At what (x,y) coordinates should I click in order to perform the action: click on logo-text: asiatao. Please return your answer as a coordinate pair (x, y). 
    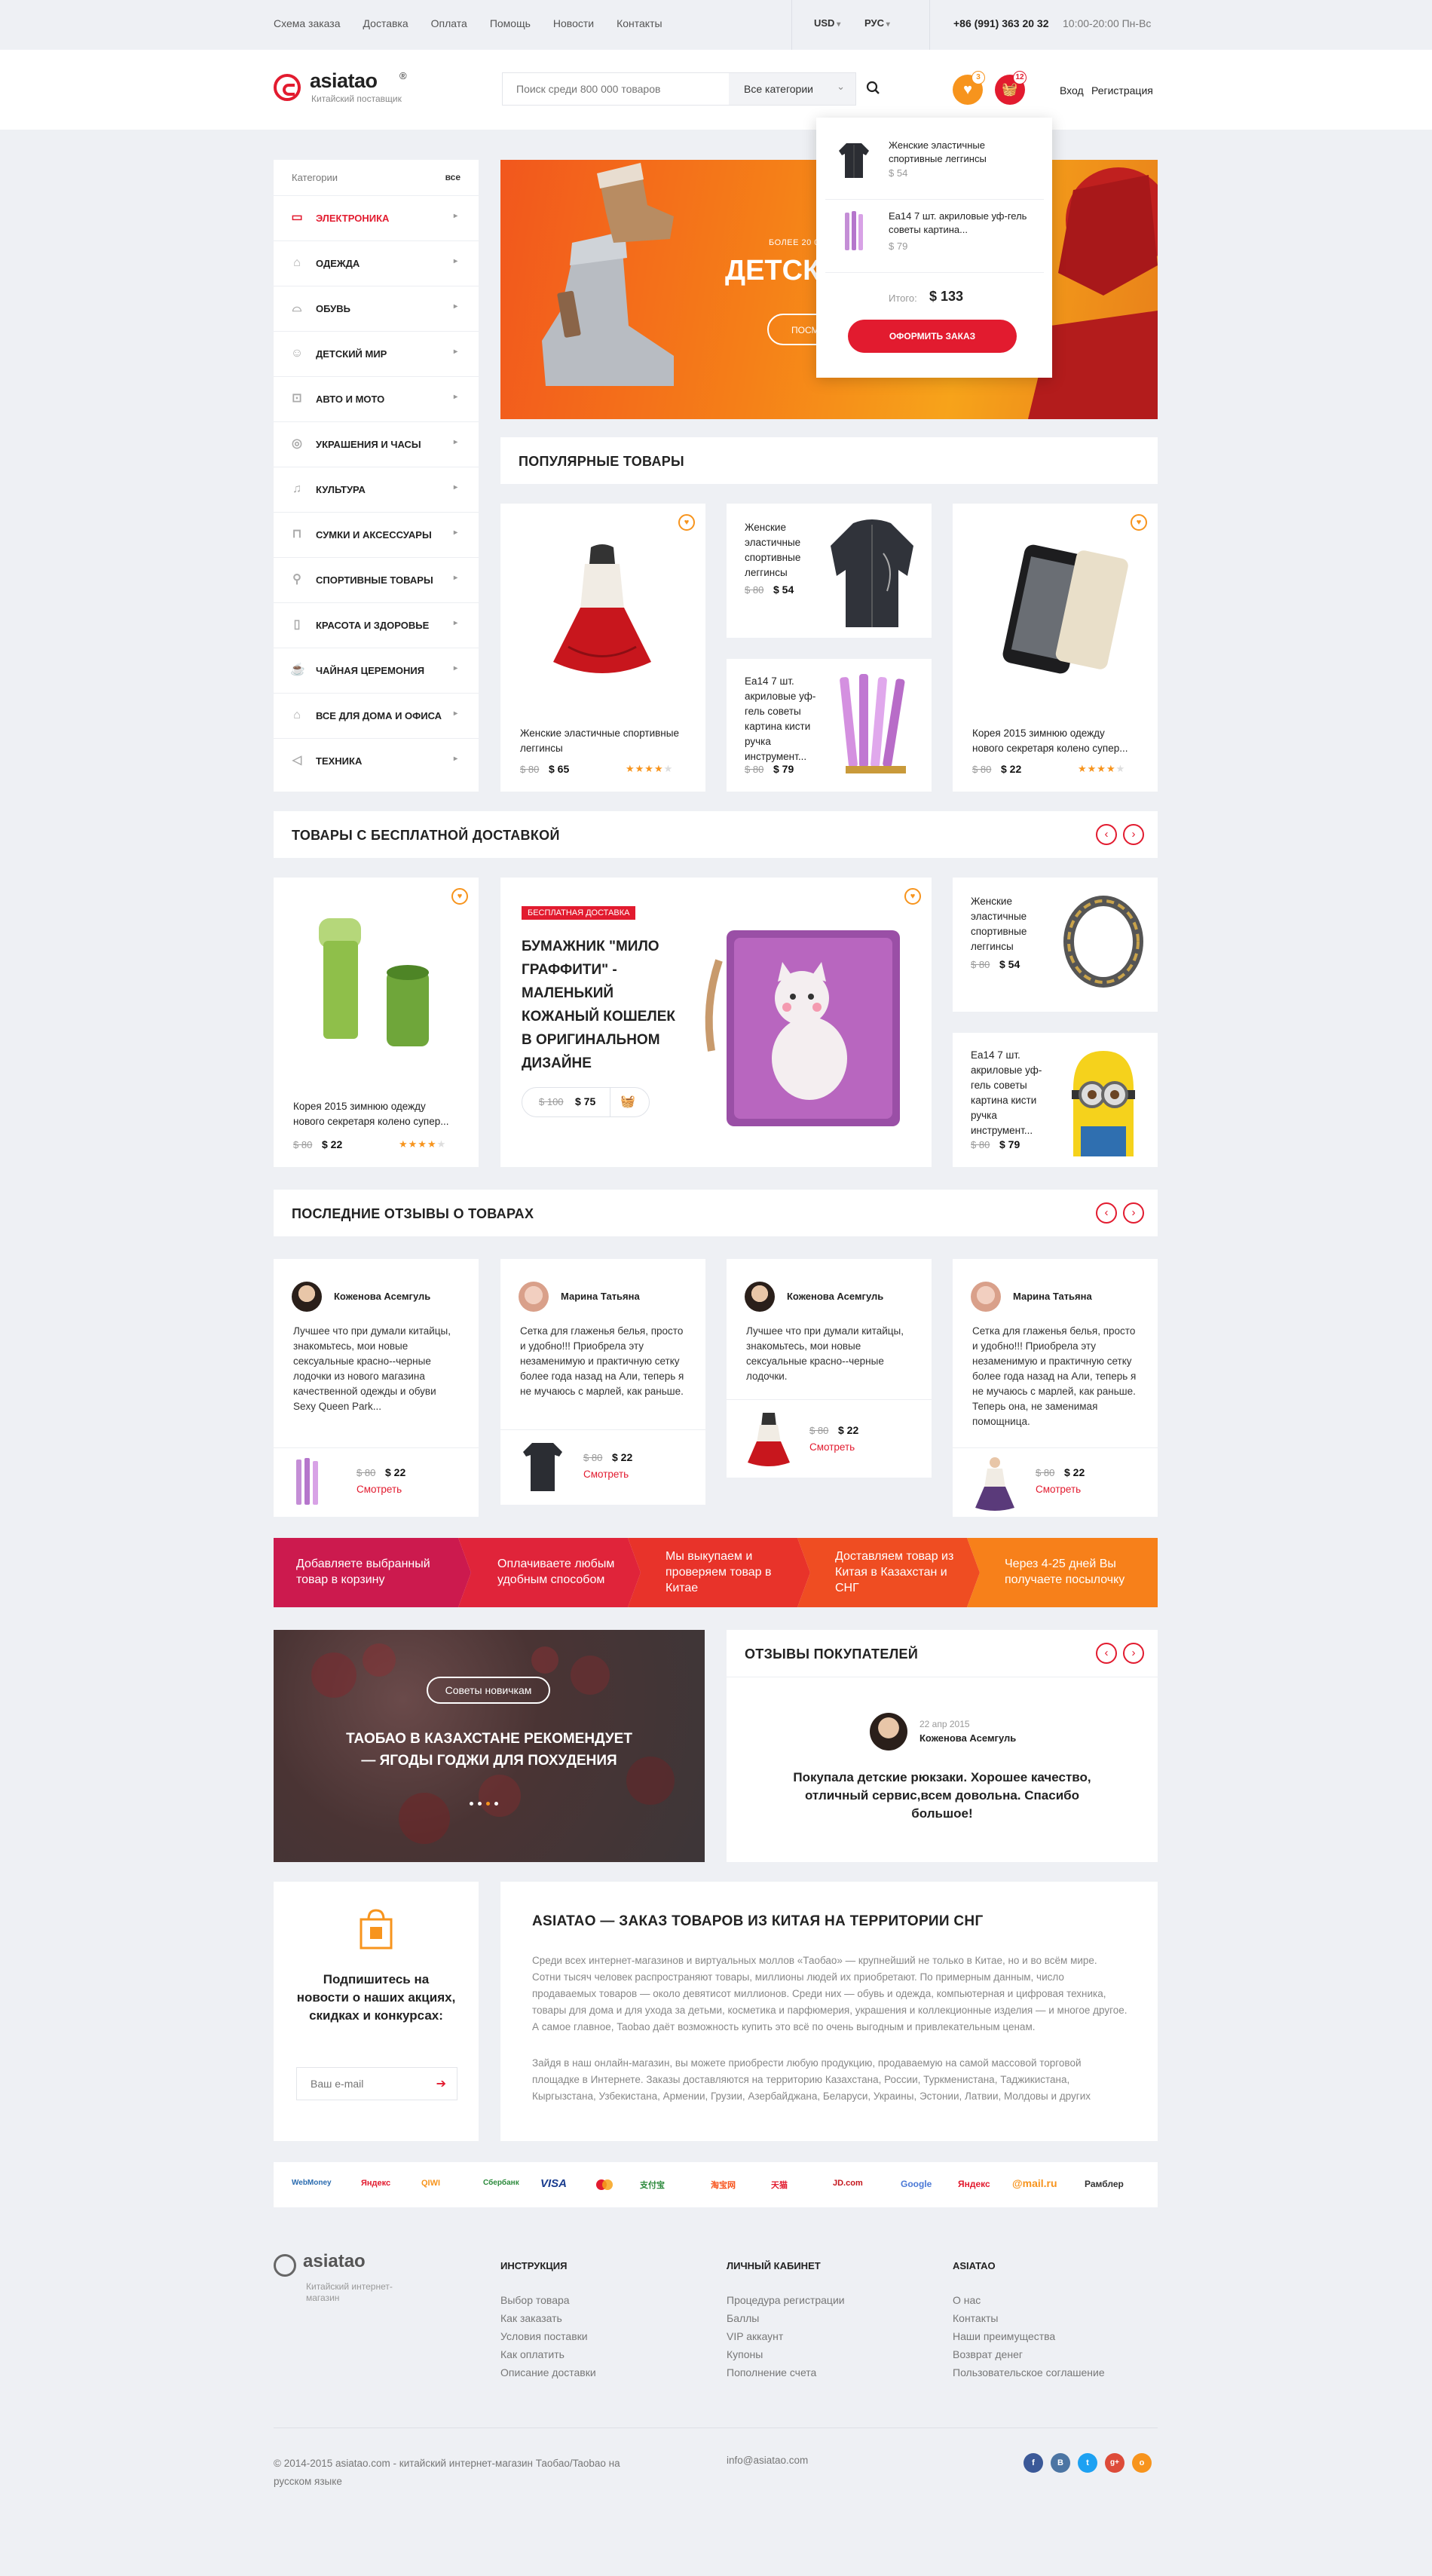
    Looking at the image, I should click on (344, 81).